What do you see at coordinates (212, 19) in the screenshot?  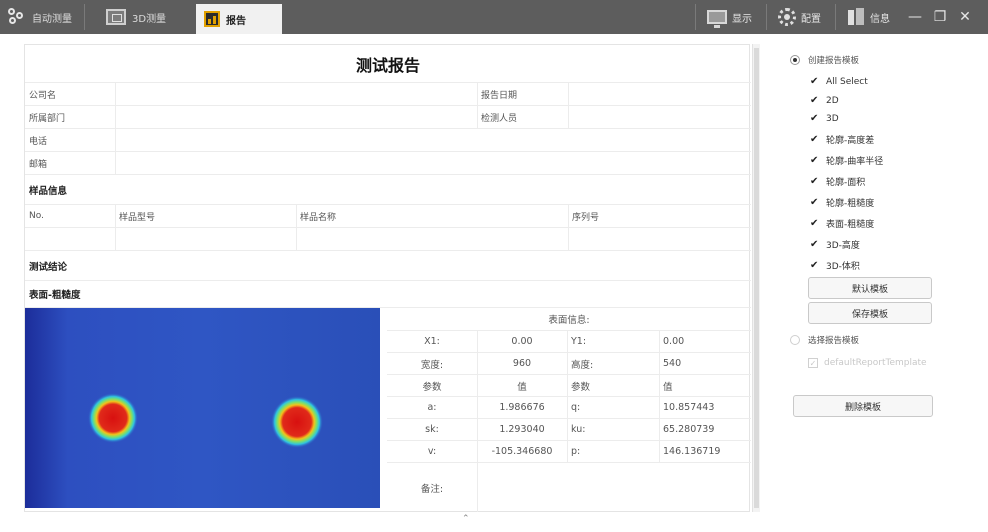 I see `report-icon` at bounding box center [212, 19].